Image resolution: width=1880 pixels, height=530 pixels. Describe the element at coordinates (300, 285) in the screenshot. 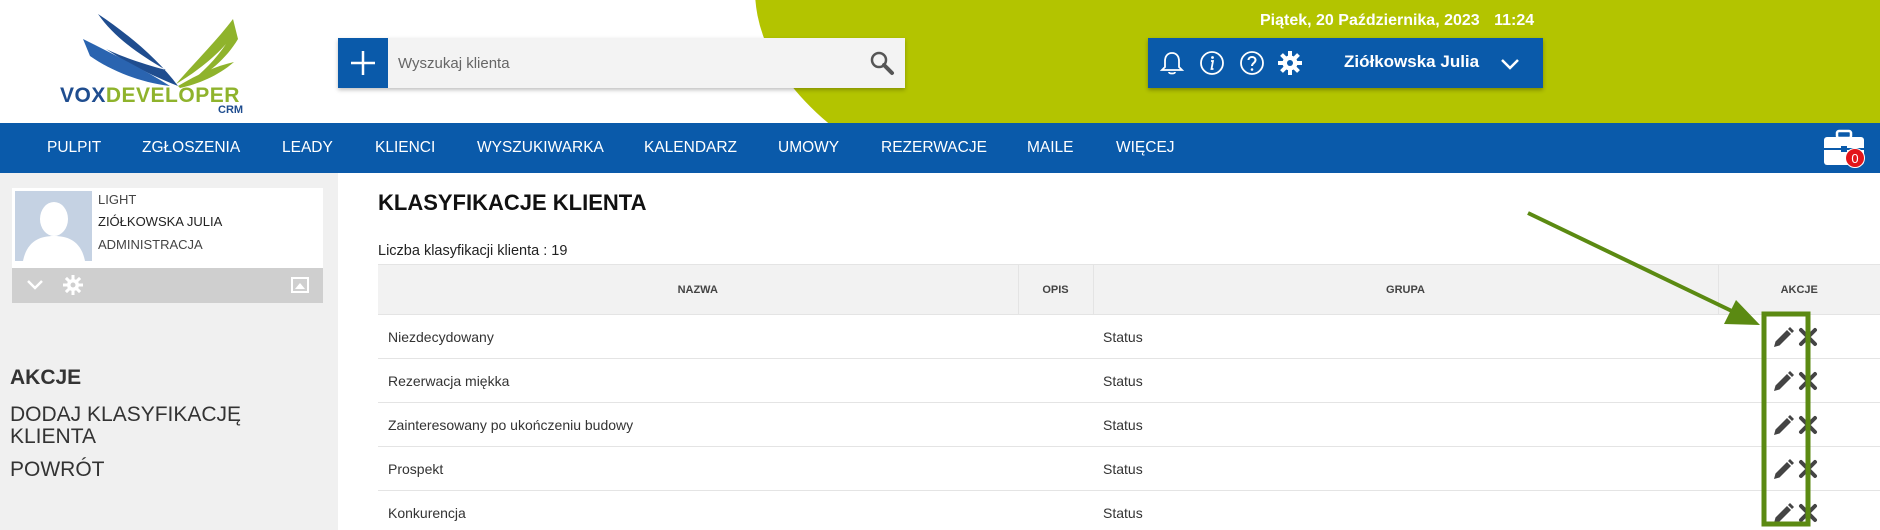

I see `image-icon` at that location.